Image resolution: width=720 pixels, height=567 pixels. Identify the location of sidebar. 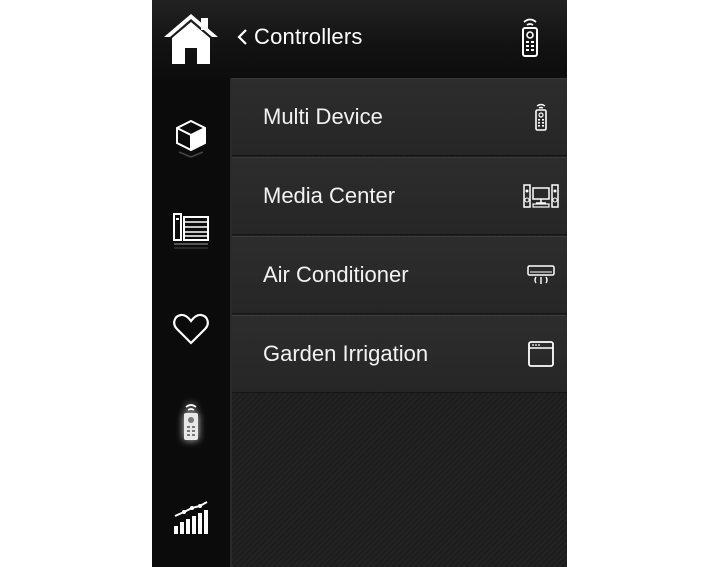
(191, 322).